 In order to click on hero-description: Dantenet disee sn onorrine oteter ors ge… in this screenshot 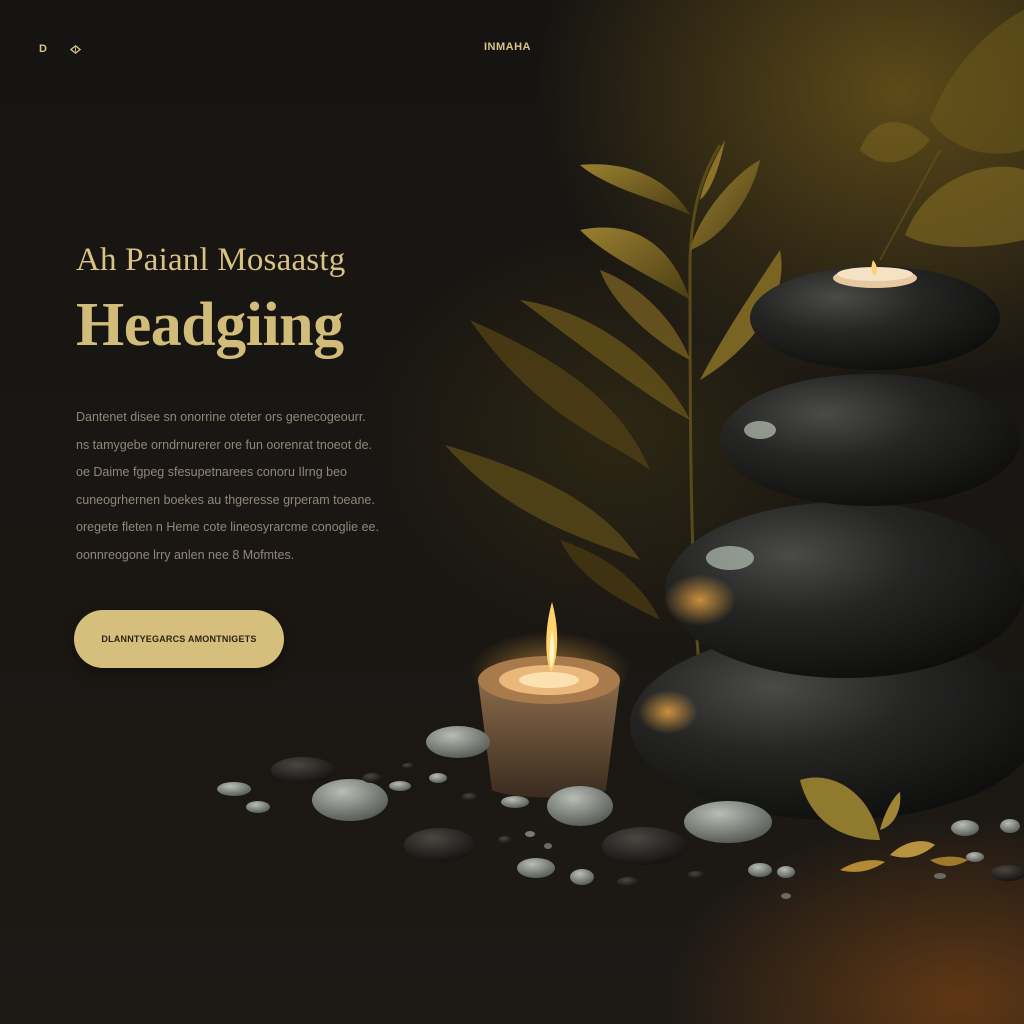, I will do `click(241, 488)`.